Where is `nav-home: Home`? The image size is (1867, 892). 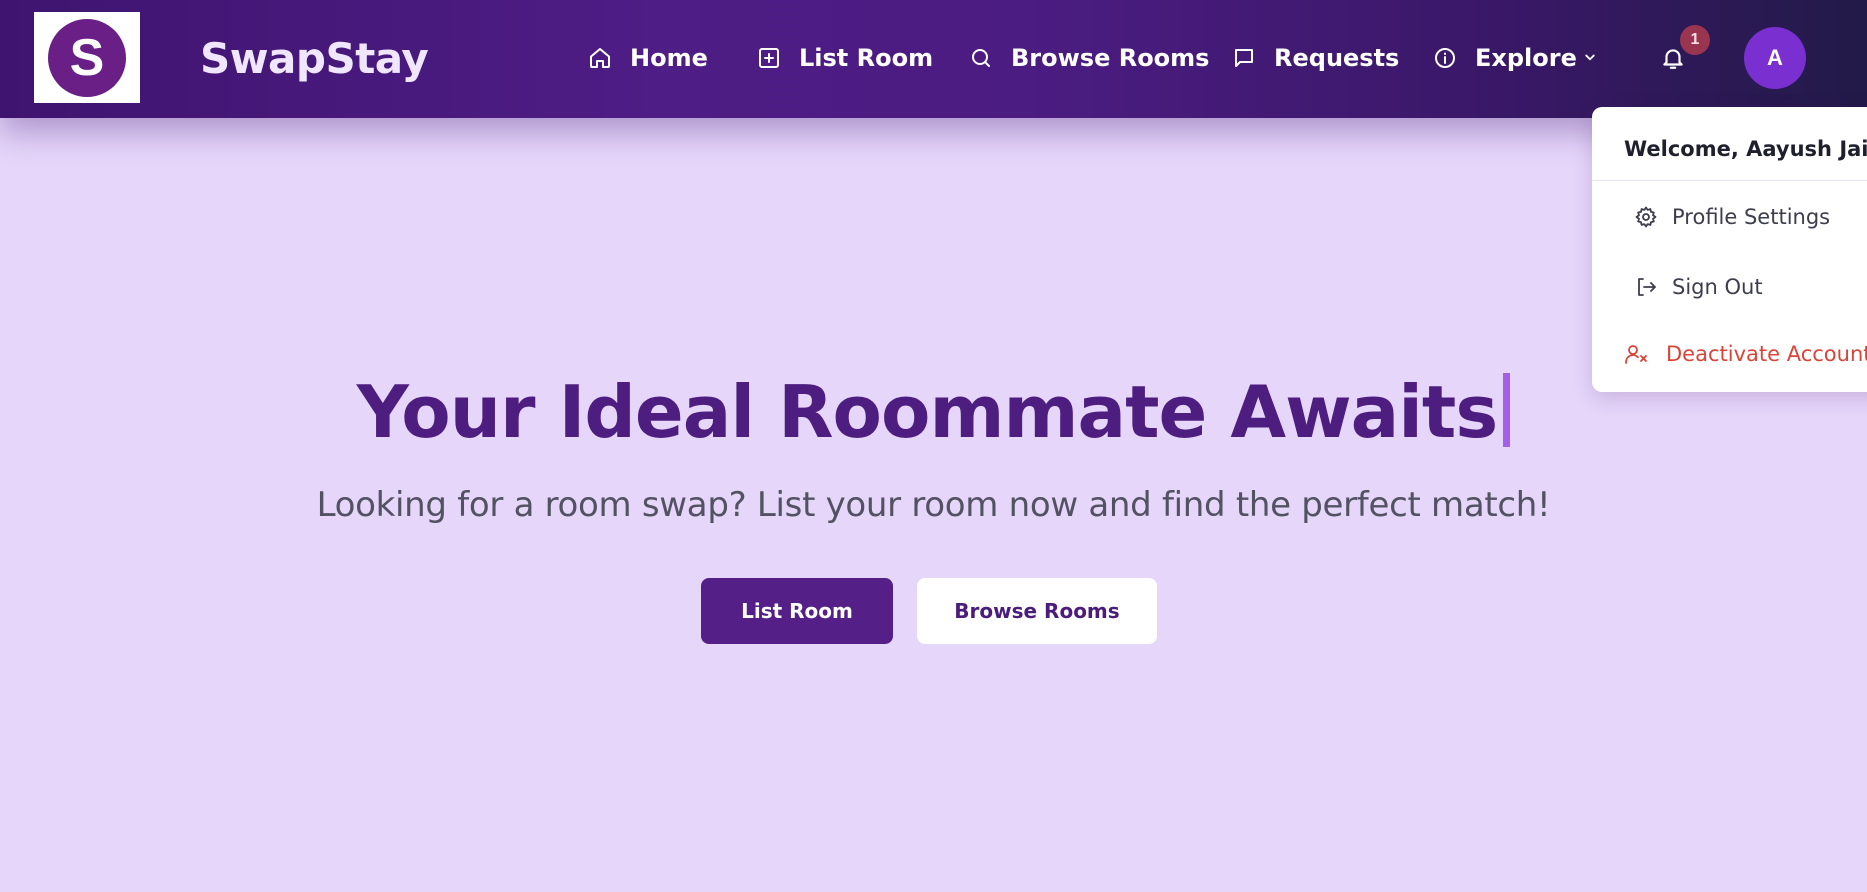 nav-home: Home is located at coordinates (648, 58).